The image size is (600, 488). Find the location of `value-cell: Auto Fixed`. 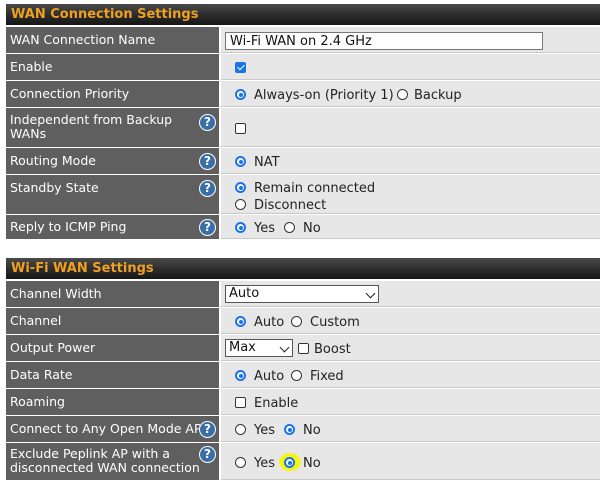

value-cell: Auto Fixed is located at coordinates (410, 375).